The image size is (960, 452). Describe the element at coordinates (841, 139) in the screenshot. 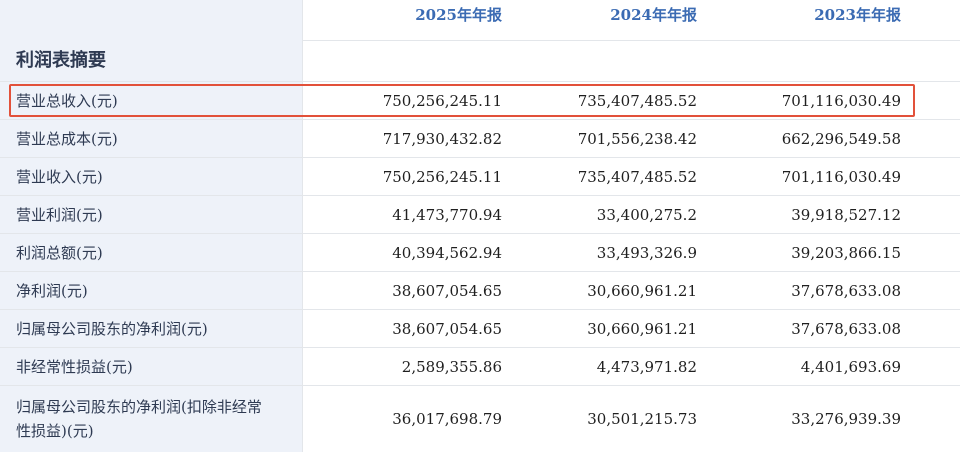

I see `value-2023: 662,296,549.58` at that location.